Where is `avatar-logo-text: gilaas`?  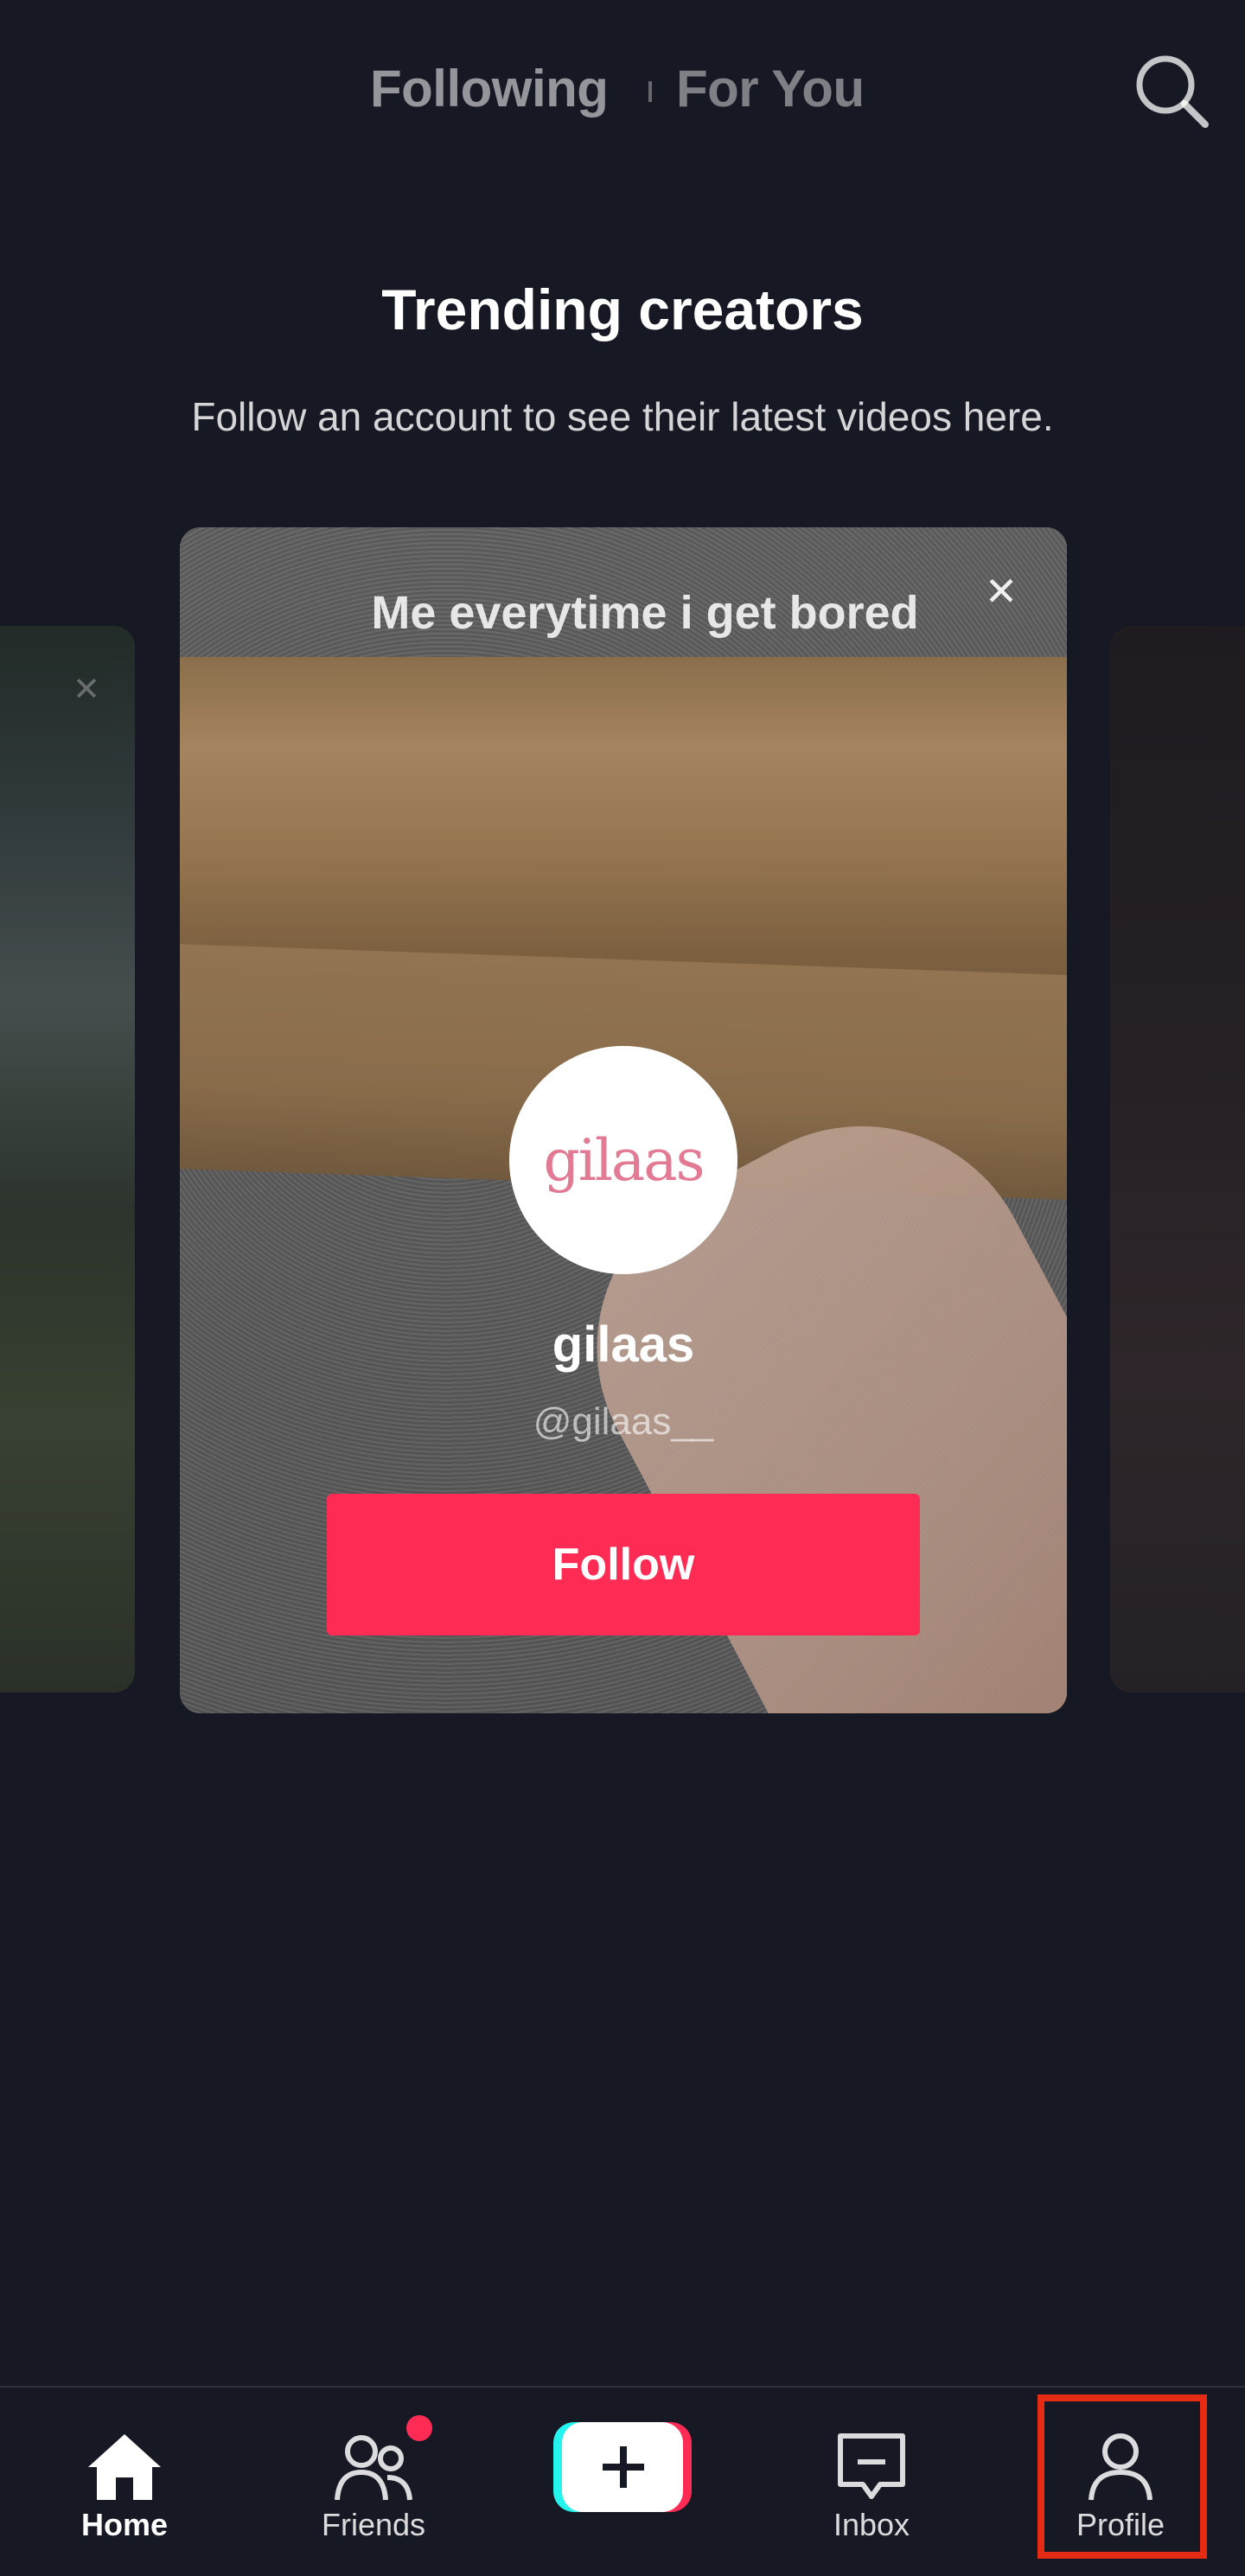
avatar-logo-text: gilaas is located at coordinates (624, 1160).